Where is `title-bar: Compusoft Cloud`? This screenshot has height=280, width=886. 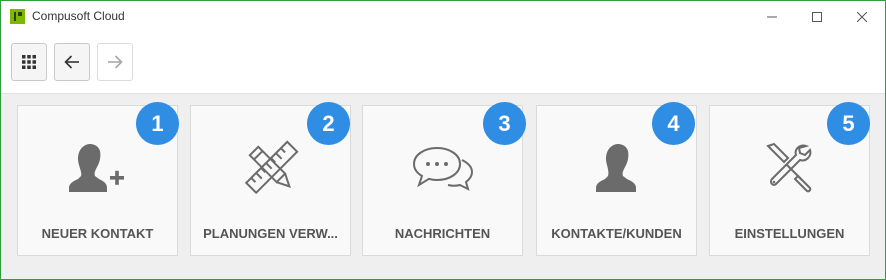 title-bar: Compusoft Cloud is located at coordinates (443, 17).